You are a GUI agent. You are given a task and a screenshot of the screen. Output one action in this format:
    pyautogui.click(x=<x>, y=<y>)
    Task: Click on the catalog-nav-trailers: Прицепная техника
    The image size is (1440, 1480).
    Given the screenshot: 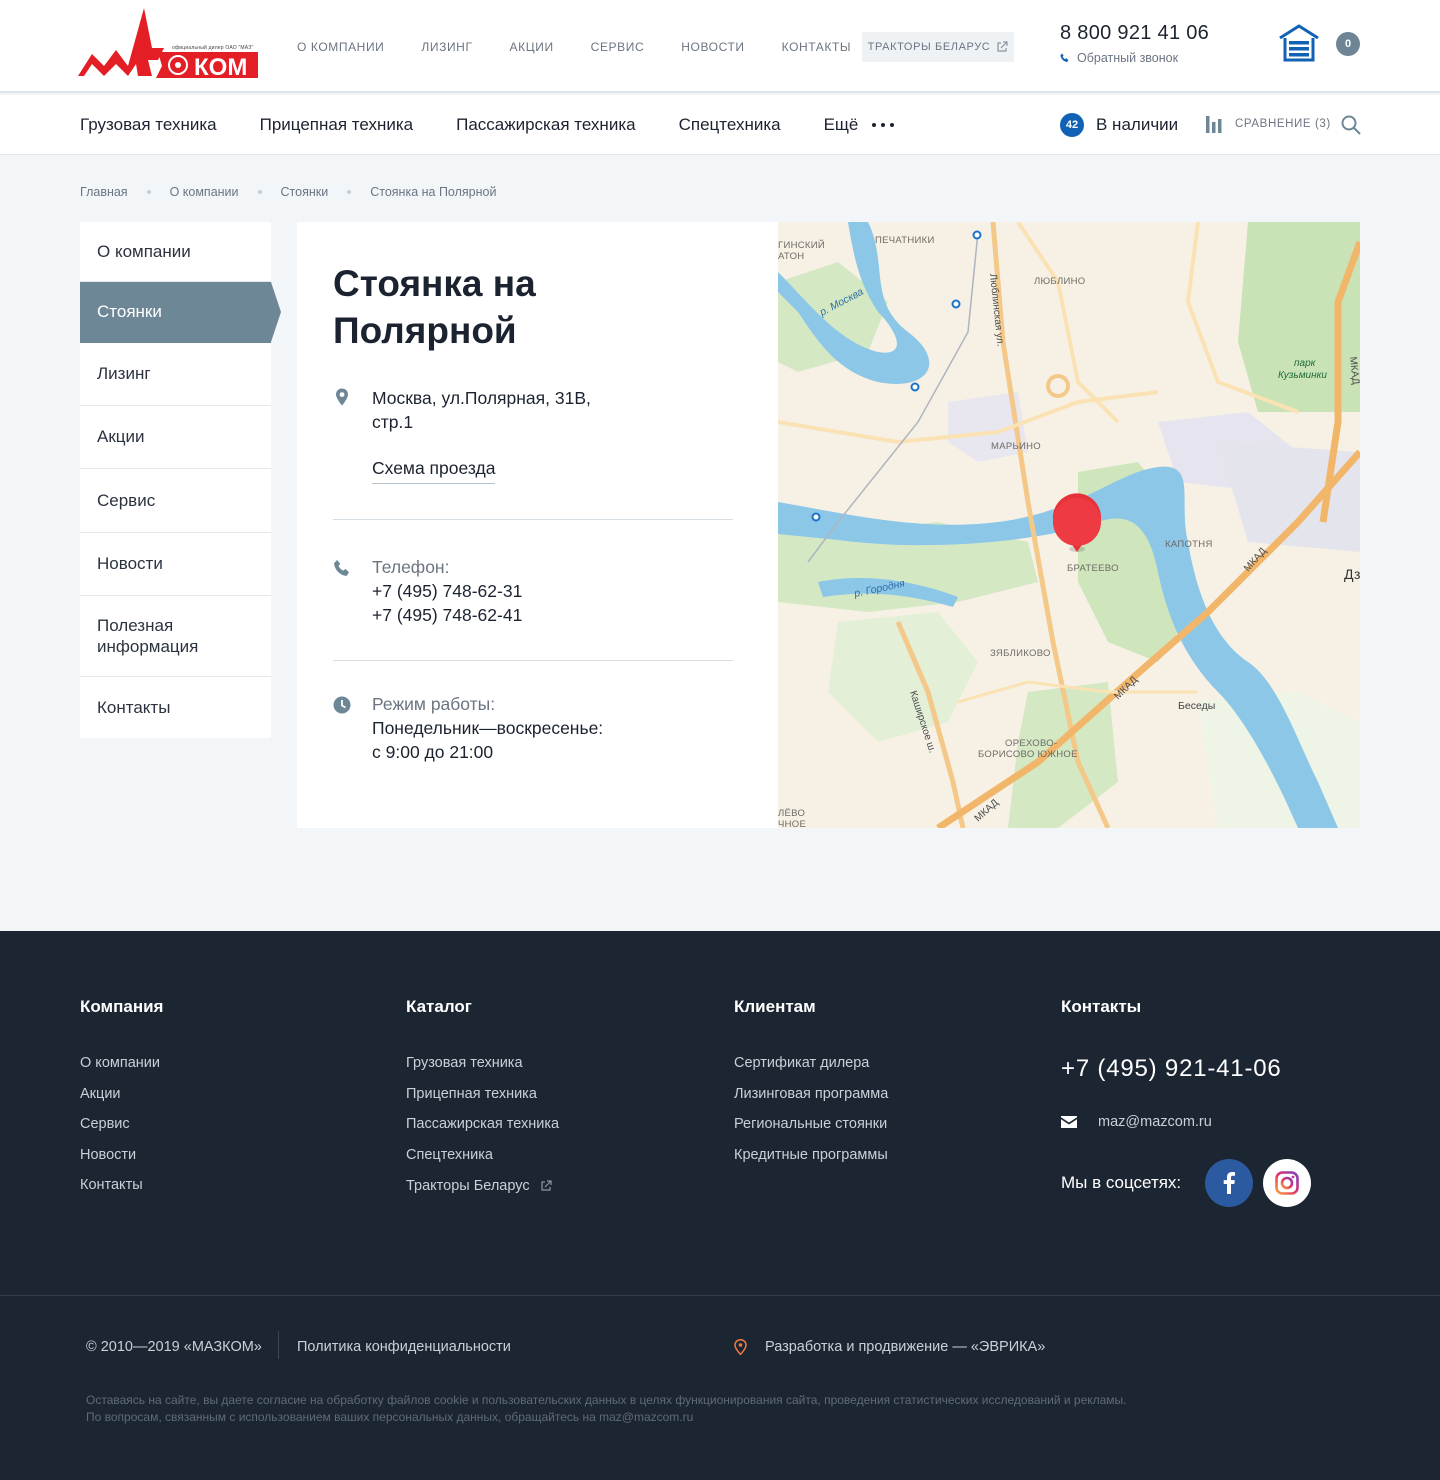 What is the action you would take?
    pyautogui.click(x=336, y=125)
    